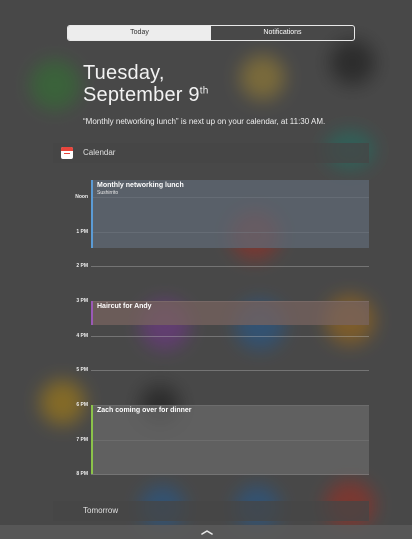 This screenshot has height=539, width=412. Describe the element at coordinates (82, 301) in the screenshot. I see `hour-label: 3 PM` at that location.